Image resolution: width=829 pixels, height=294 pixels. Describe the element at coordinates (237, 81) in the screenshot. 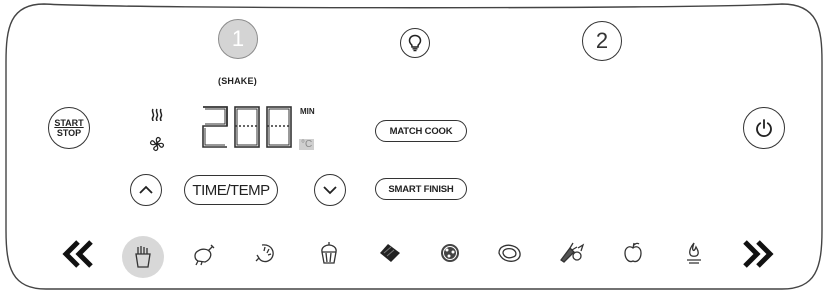

I see `shake-label: (SHAKE)` at that location.